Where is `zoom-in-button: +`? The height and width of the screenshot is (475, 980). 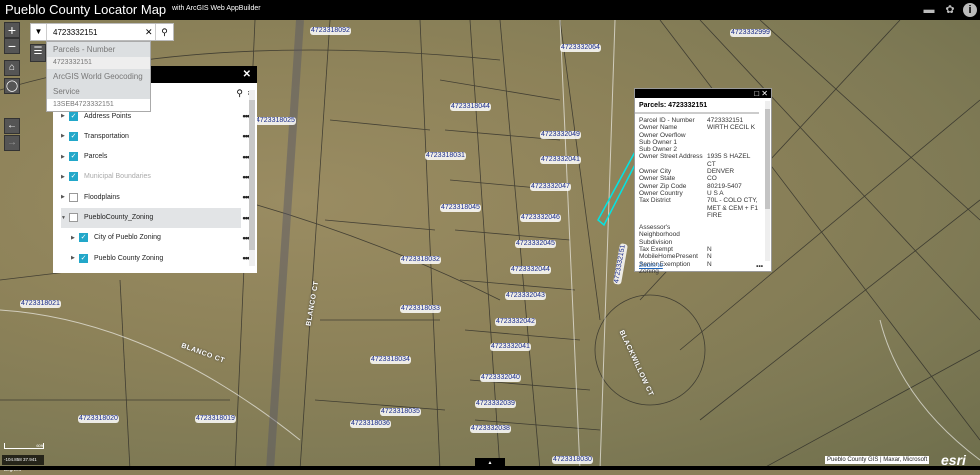
zoom-in-button: + is located at coordinates (12, 30).